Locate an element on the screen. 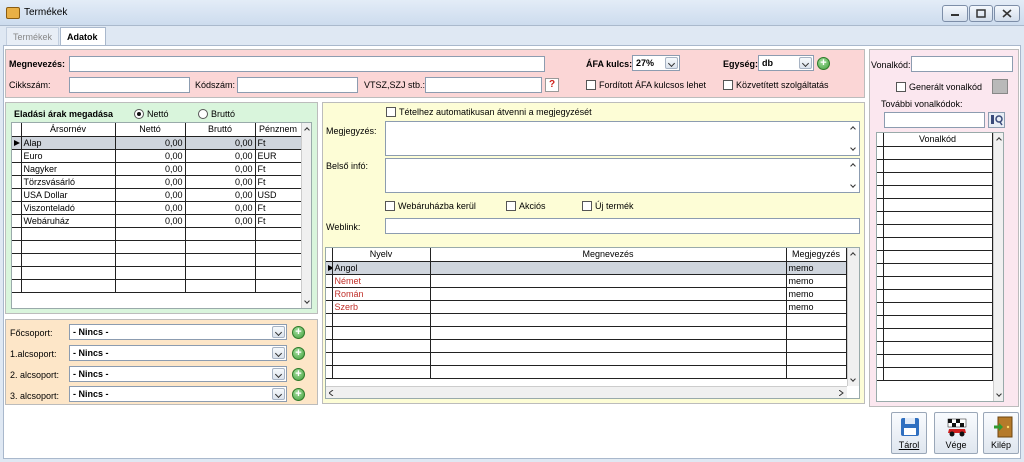 The height and width of the screenshot is (462, 1024). save-label: Tárol is located at coordinates (909, 445).